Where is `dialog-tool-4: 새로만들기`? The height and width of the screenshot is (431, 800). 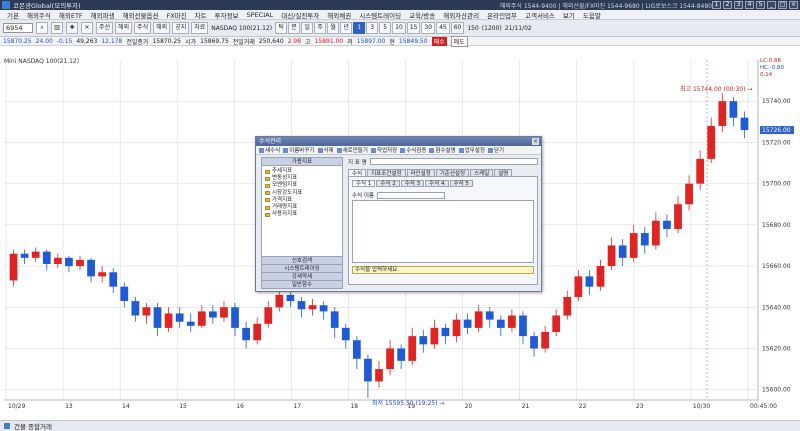 dialog-tool-4: 새로만들기 is located at coordinates (352, 150).